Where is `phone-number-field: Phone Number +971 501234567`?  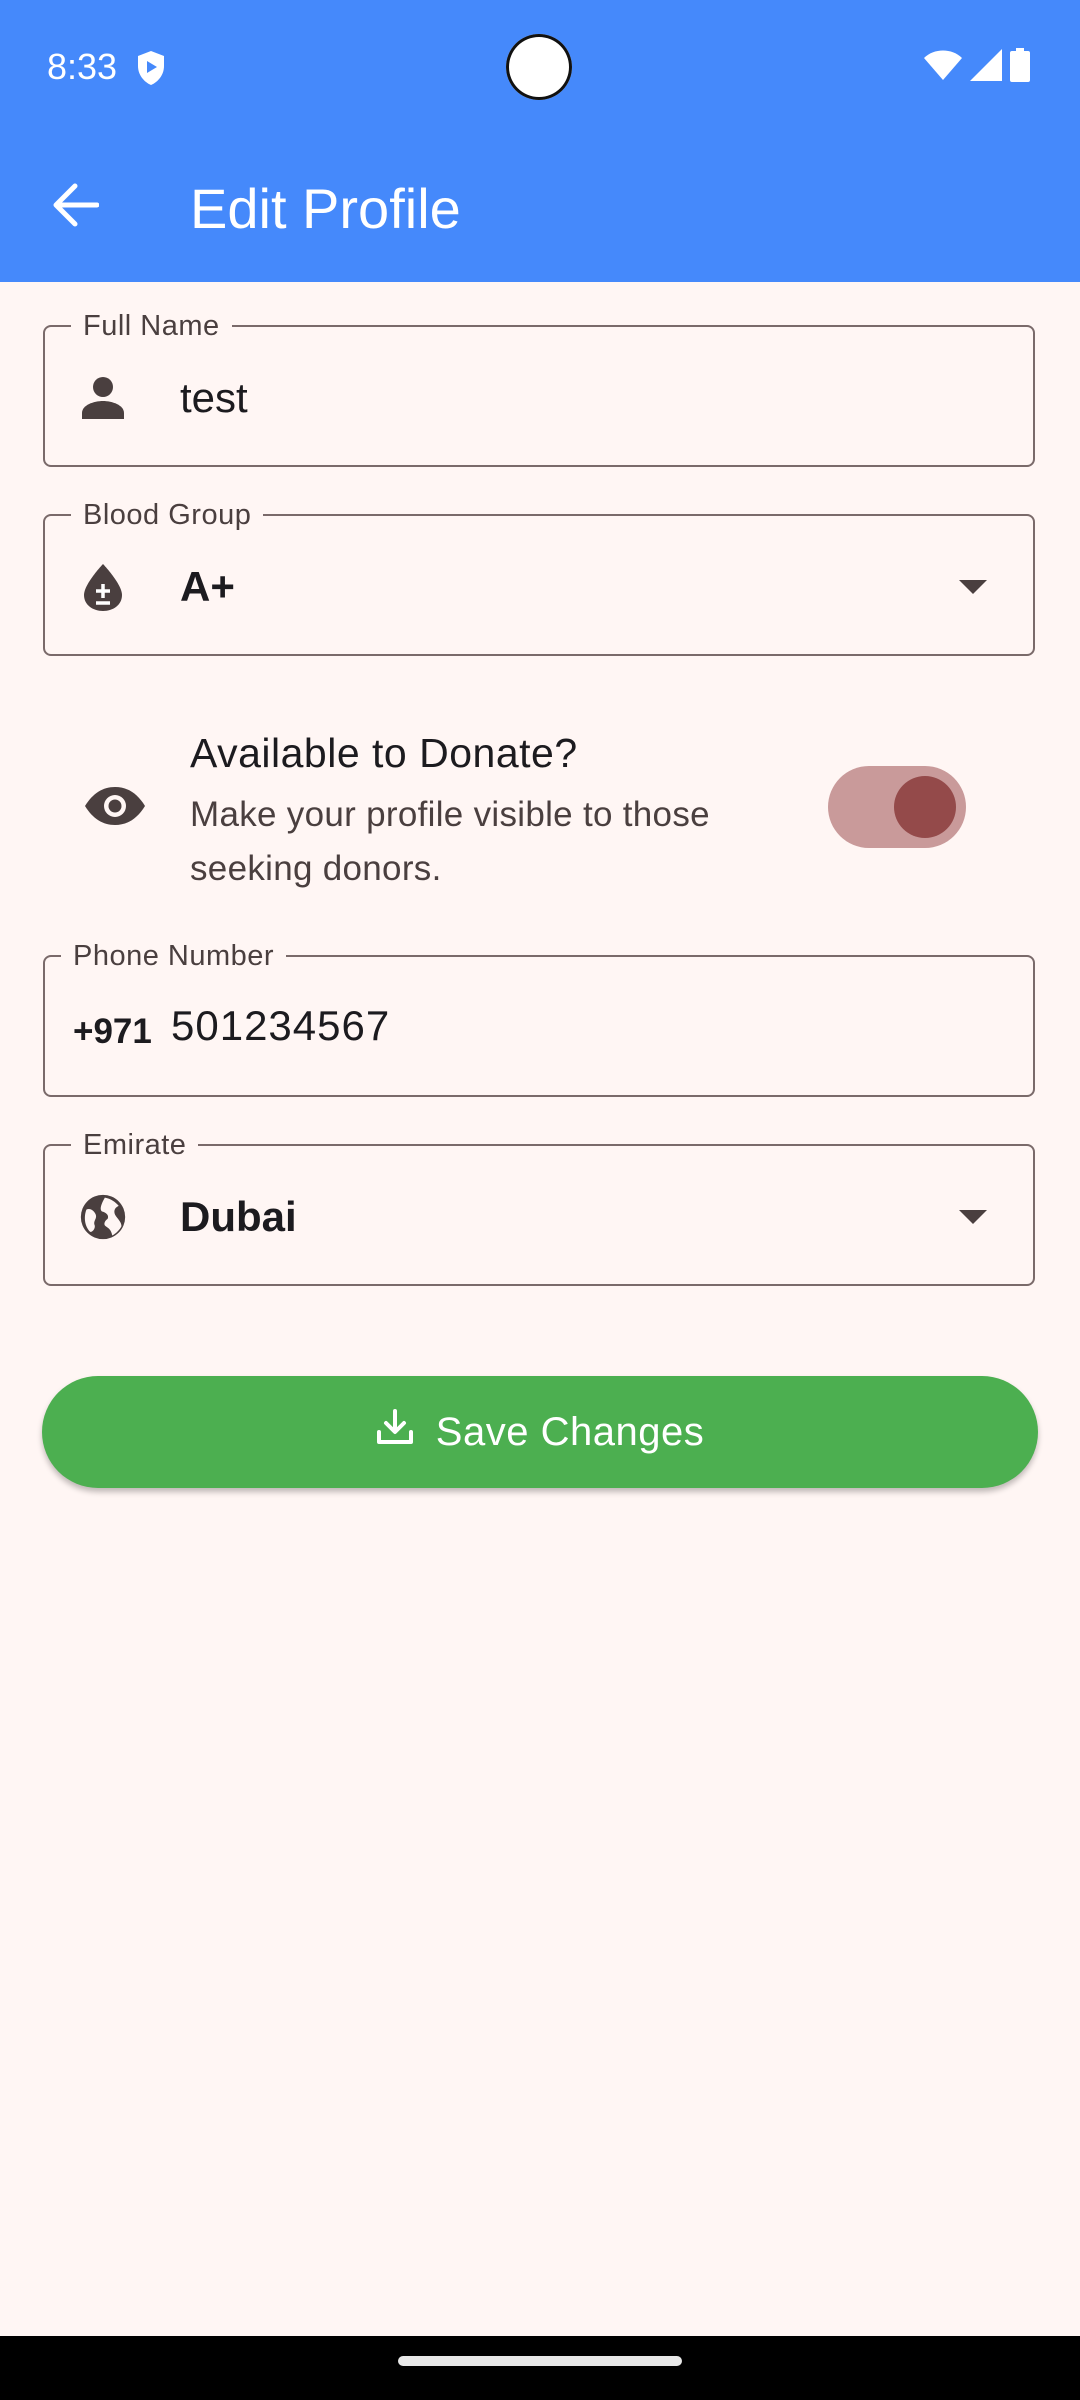
phone-number-field: Phone Number +971 501234567 is located at coordinates (539, 1017).